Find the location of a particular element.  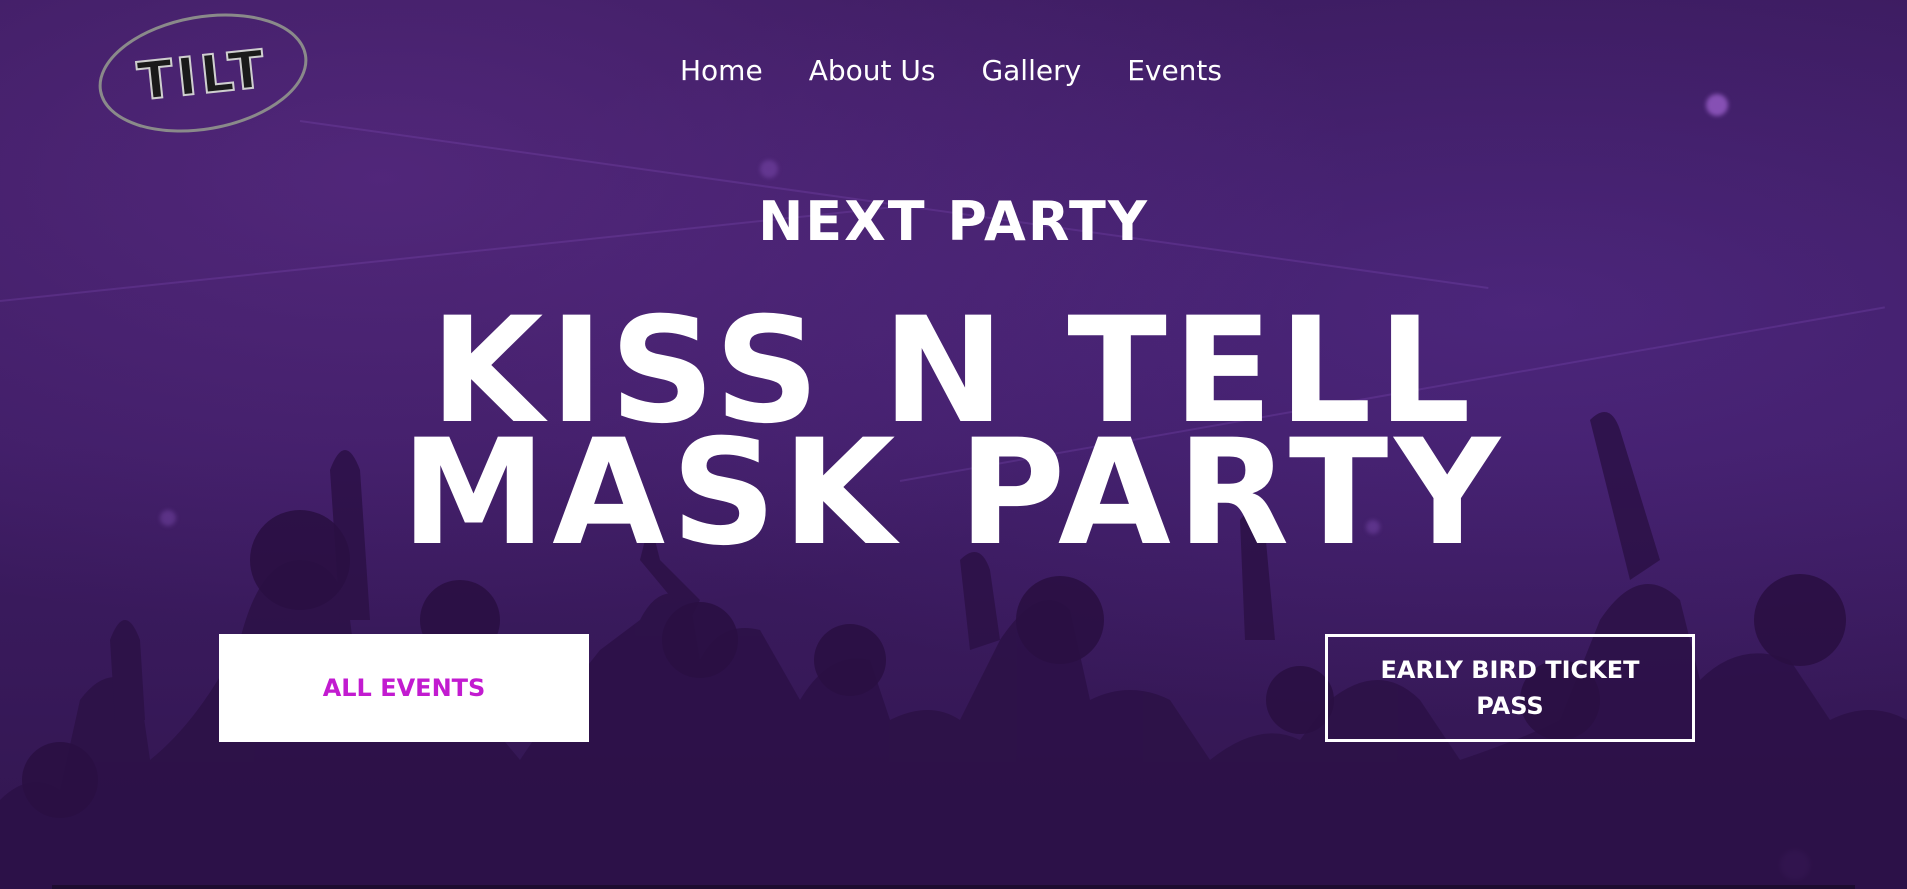

bottom-divider is located at coordinates (953, 887).